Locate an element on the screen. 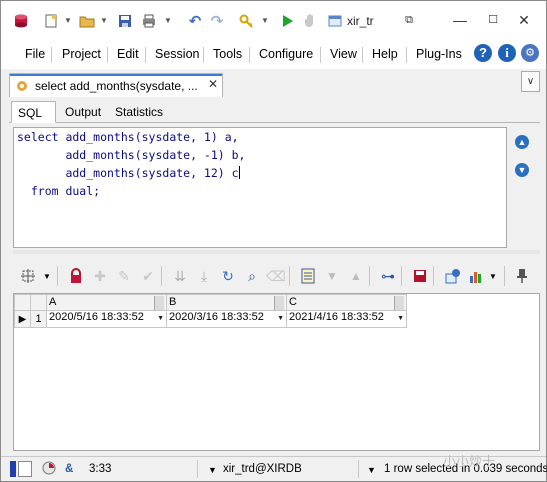  chart-dropdown-icon: ▼ is located at coordinates (493, 276).